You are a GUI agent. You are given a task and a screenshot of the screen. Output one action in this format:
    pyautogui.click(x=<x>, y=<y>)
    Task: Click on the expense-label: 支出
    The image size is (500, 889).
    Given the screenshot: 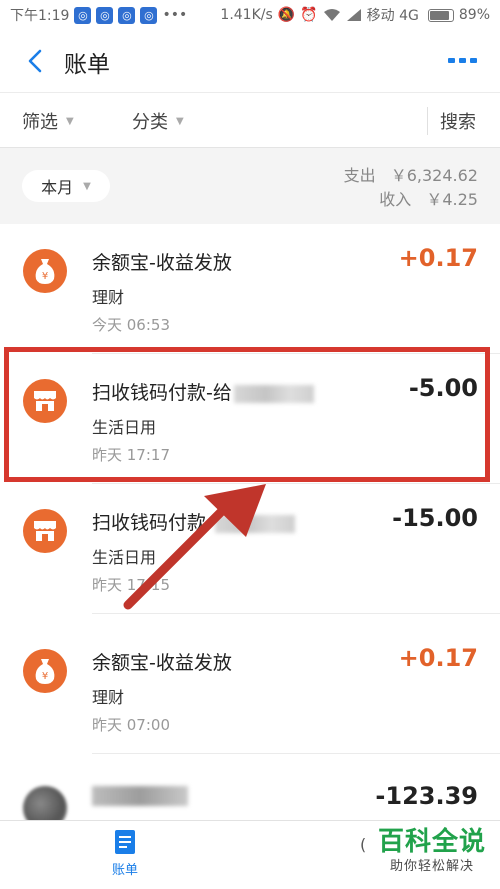 What is the action you would take?
    pyautogui.click(x=359, y=175)
    